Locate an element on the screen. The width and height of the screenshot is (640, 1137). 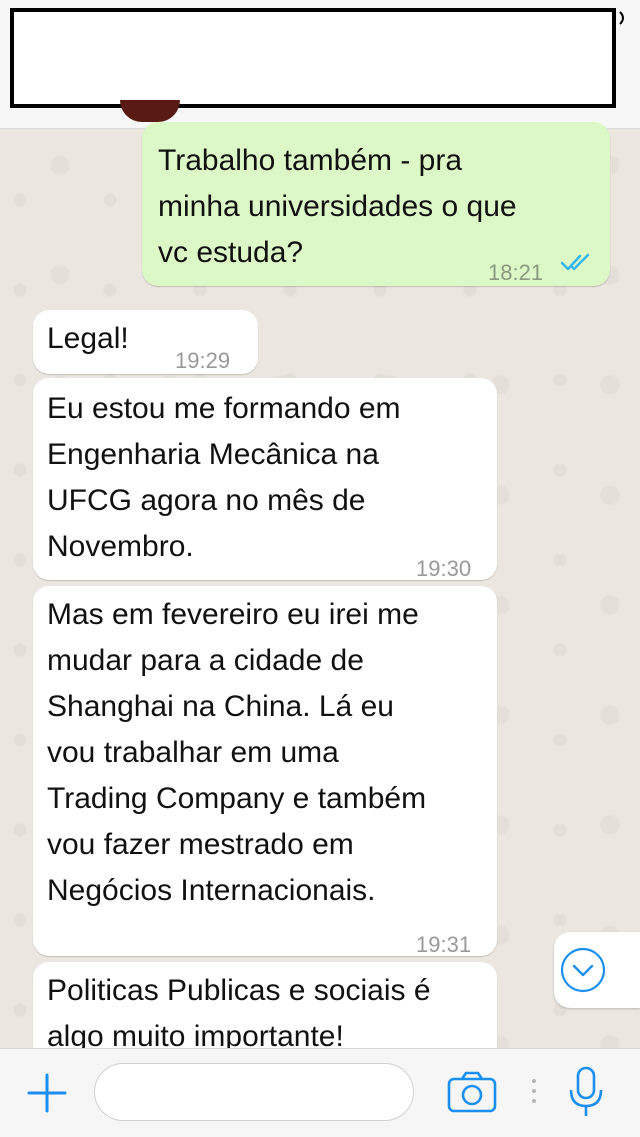
message-time: 18:21 is located at coordinates (516, 272).